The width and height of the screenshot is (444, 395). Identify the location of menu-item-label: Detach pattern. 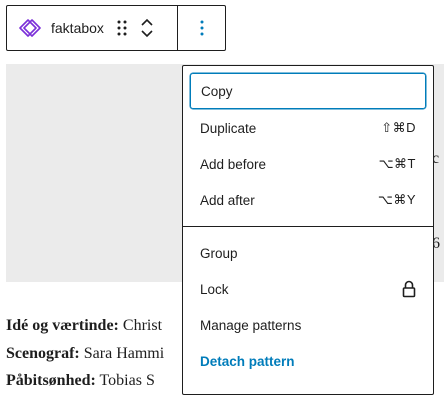
(247, 361).